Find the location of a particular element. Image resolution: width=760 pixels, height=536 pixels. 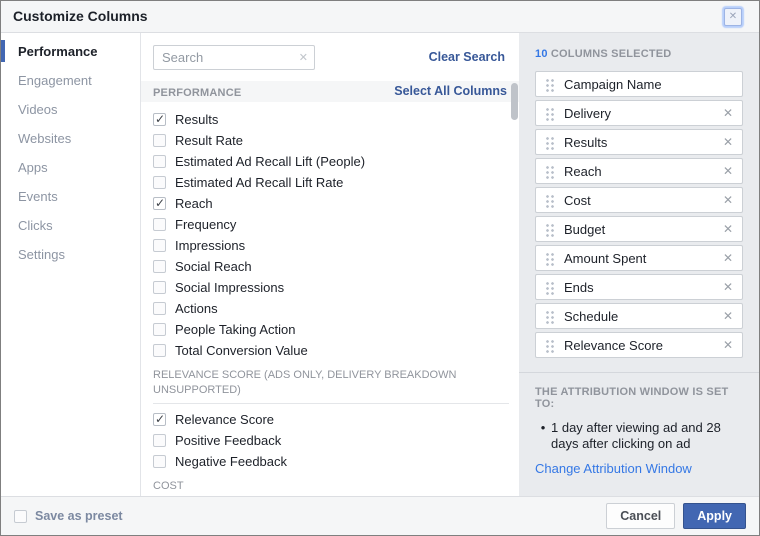

selected-column-chip: Reach ✕ is located at coordinates (639, 171).